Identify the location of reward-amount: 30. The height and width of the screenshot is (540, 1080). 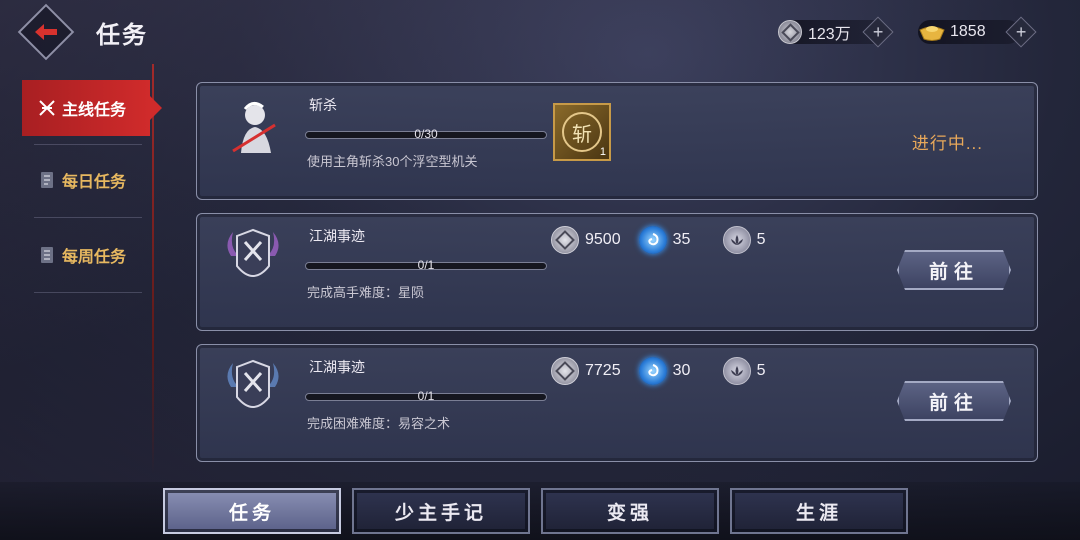
(681, 370).